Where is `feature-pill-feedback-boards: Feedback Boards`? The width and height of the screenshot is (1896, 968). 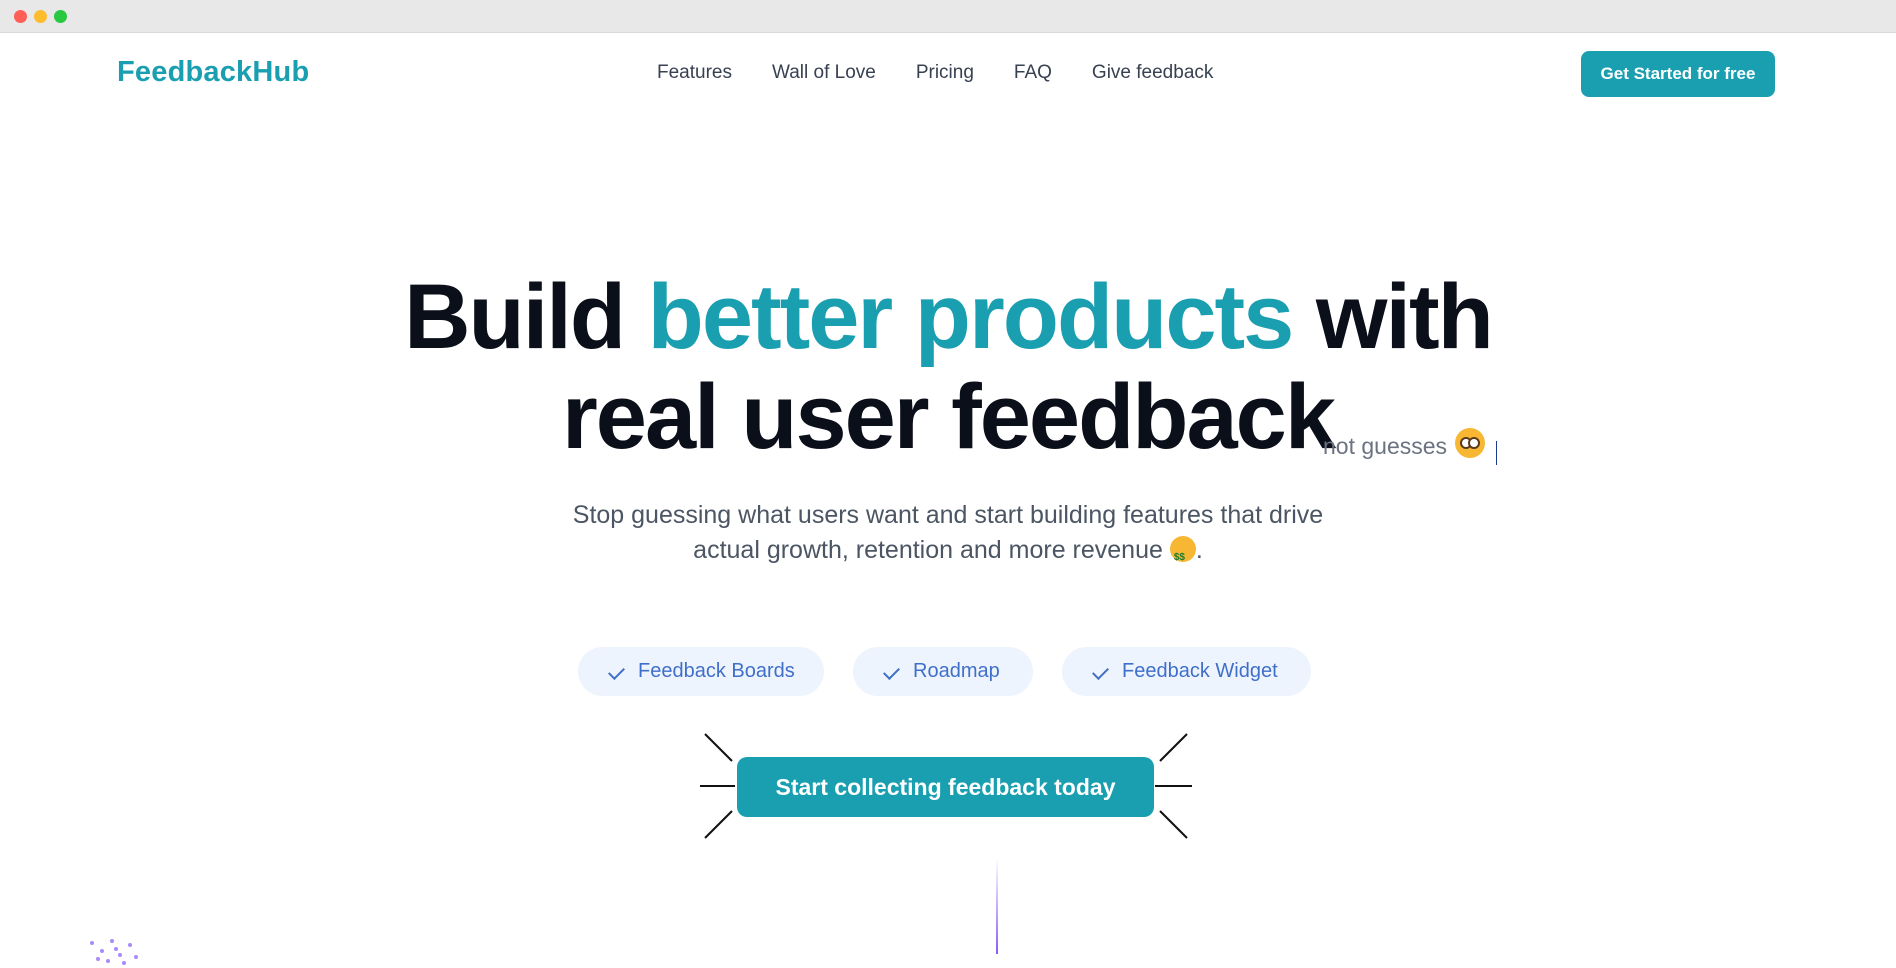
feature-pill-feedback-boards: Feedback Boards is located at coordinates (701, 671).